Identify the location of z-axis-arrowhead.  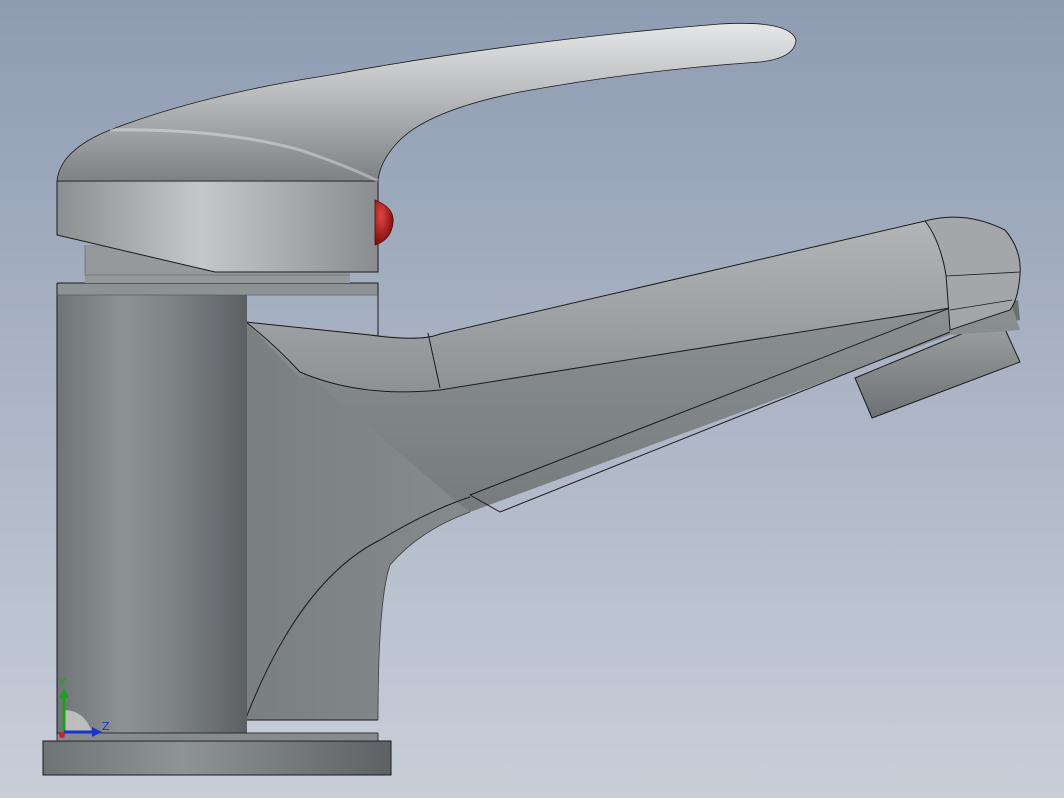
(97, 732).